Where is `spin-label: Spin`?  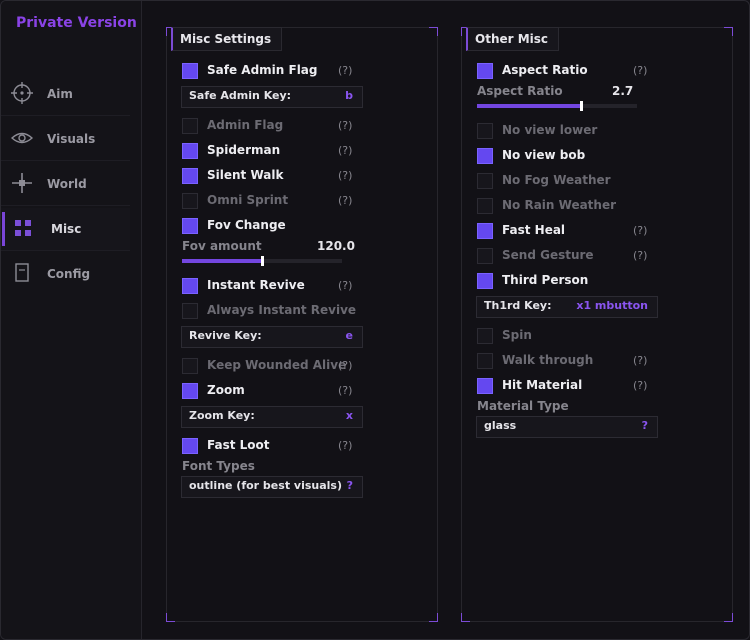
spin-label: Spin is located at coordinates (517, 335).